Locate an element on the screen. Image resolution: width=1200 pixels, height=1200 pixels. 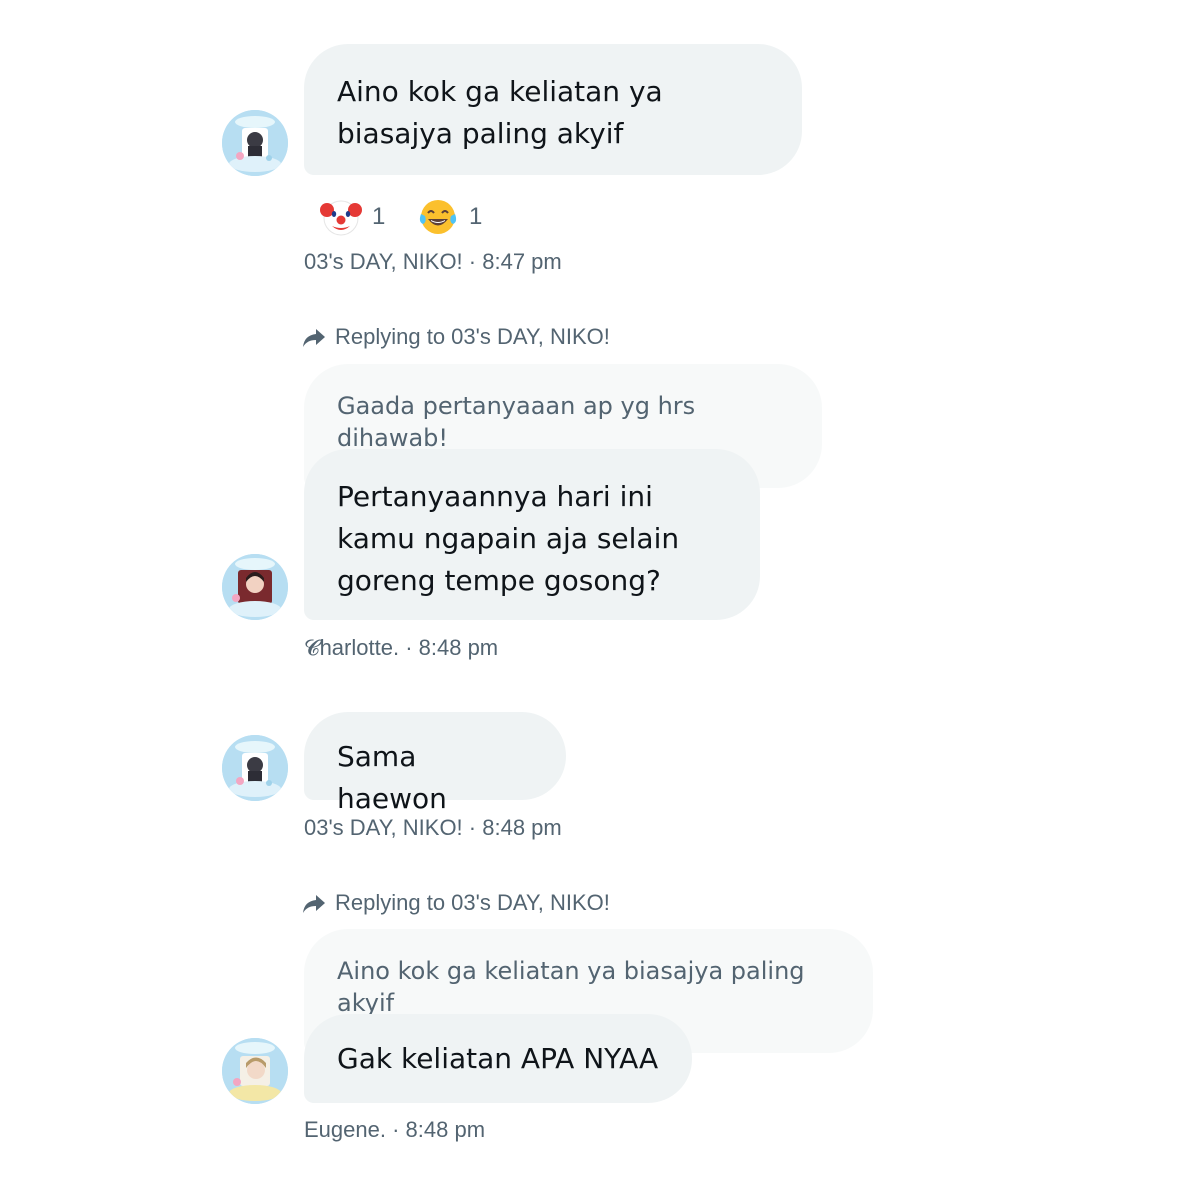
message-meta: 03's DAY, NIKO! · 8:48 pm is located at coordinates (433, 828).